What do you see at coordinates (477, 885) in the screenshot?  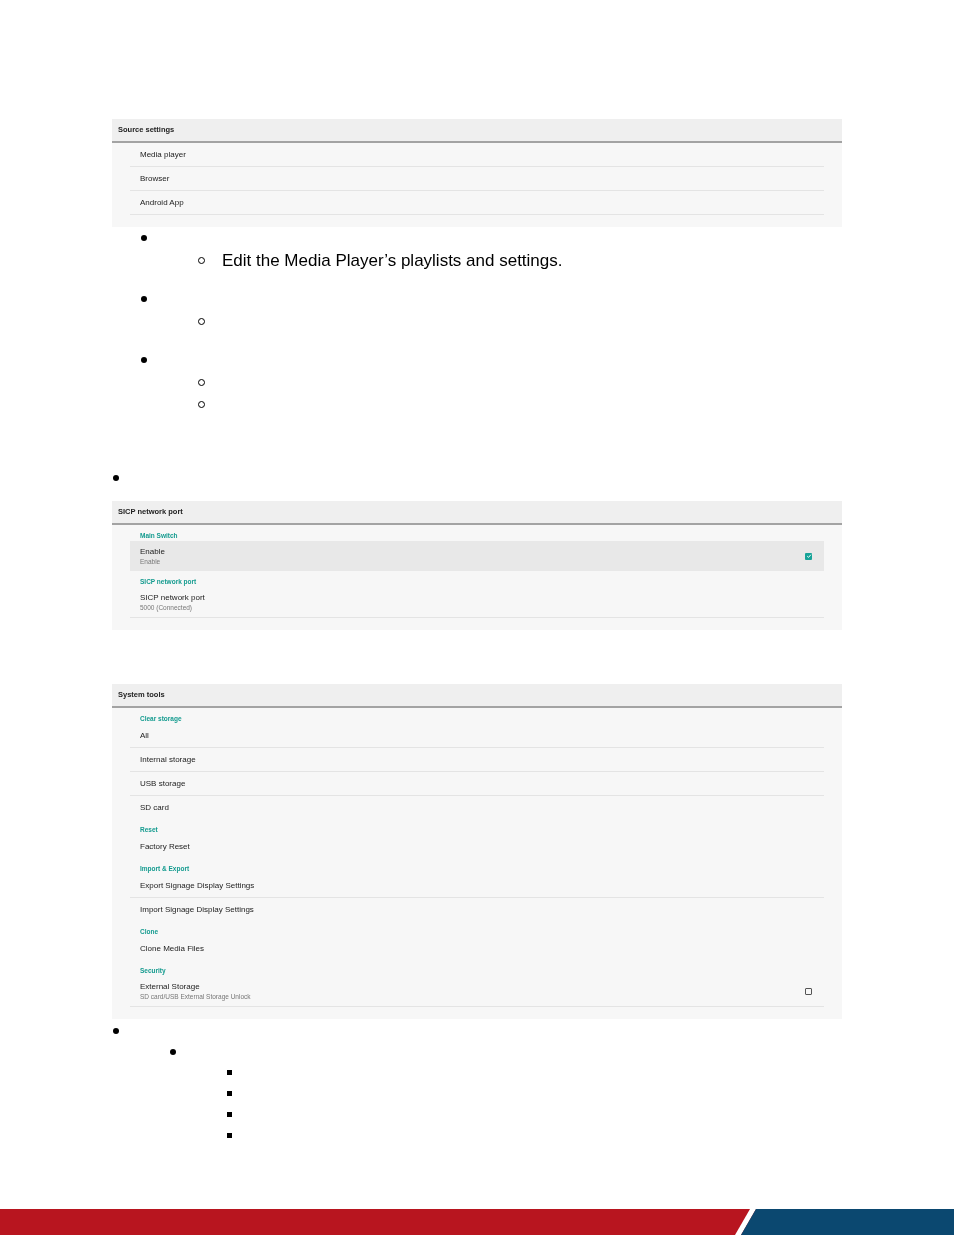 I see `settings-row: Export Signage Display Settings` at bounding box center [477, 885].